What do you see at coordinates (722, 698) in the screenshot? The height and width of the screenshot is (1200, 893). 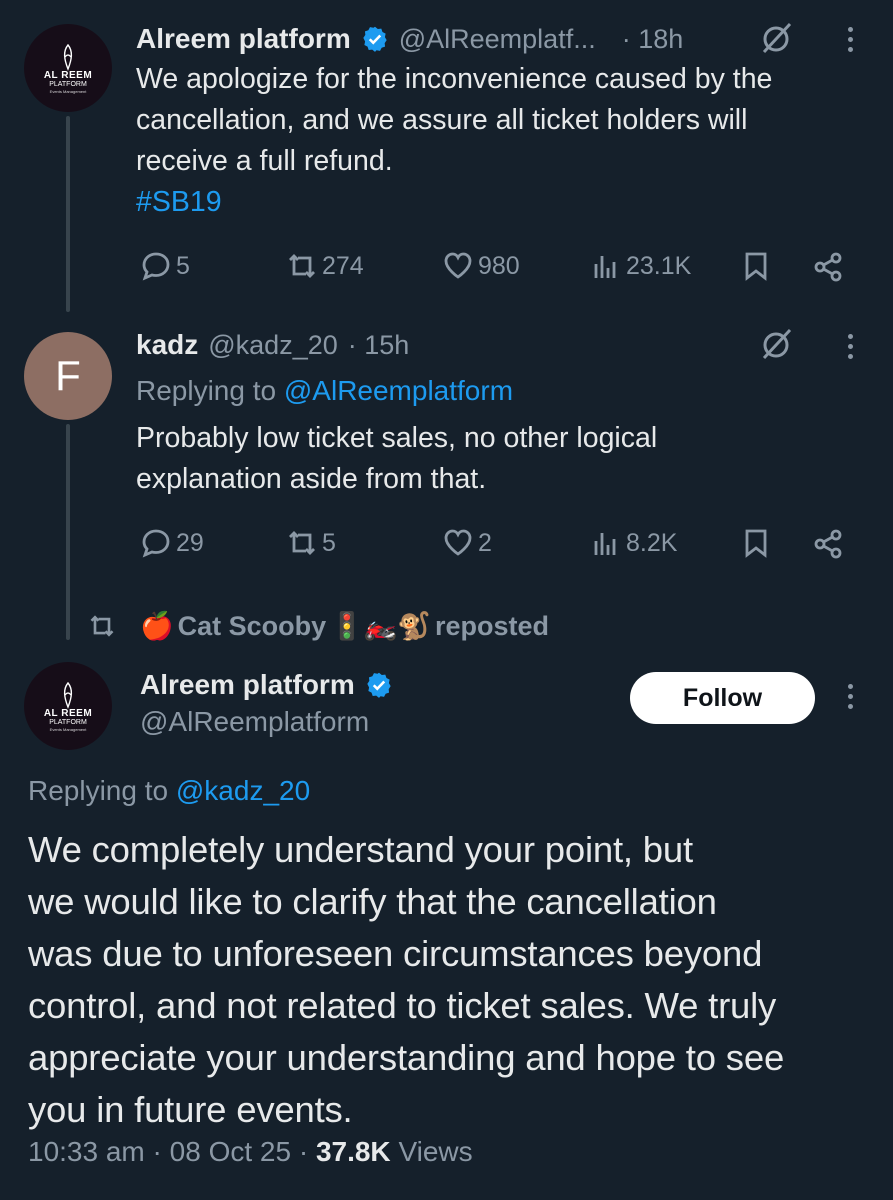 I see `follow-button: Follow` at bounding box center [722, 698].